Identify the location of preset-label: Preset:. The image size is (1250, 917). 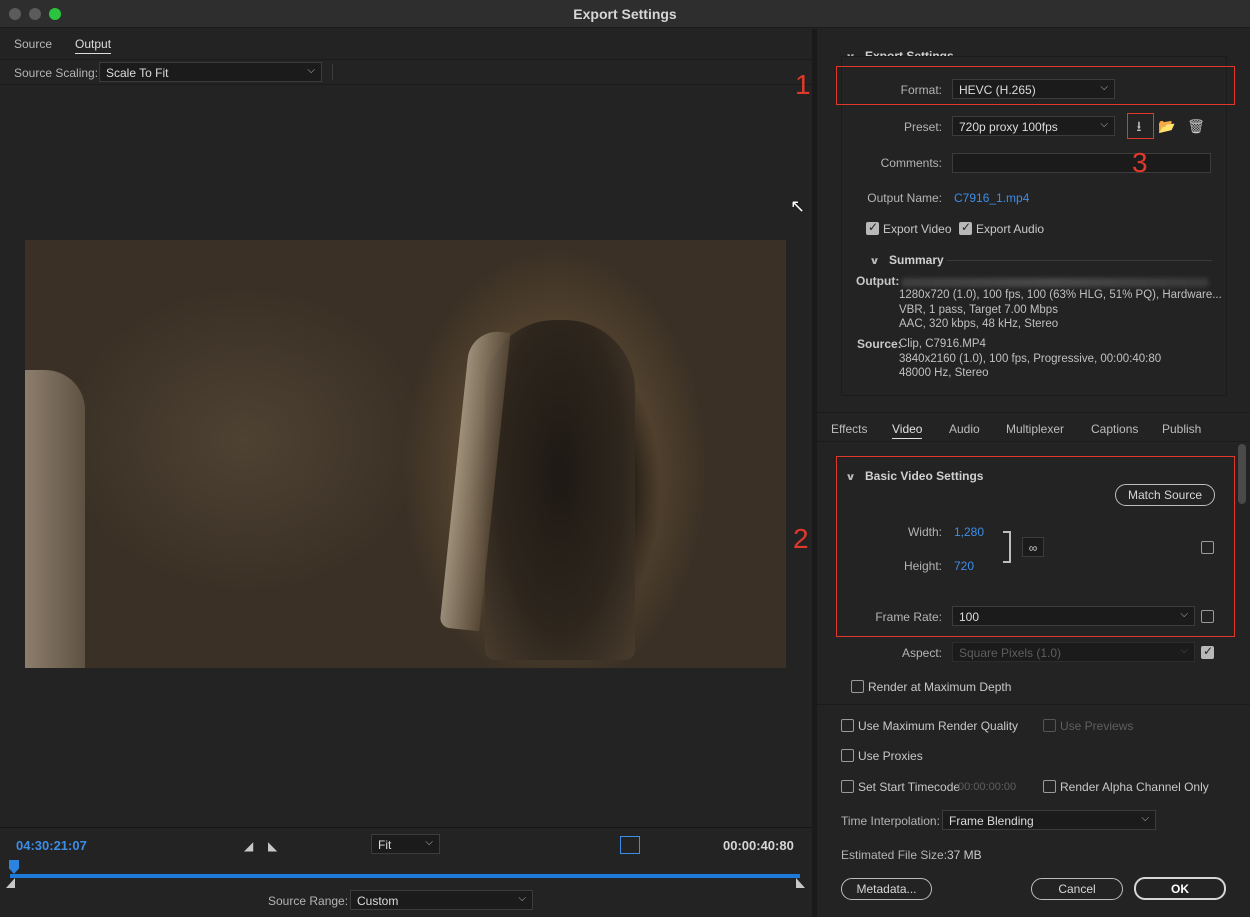
(922, 127).